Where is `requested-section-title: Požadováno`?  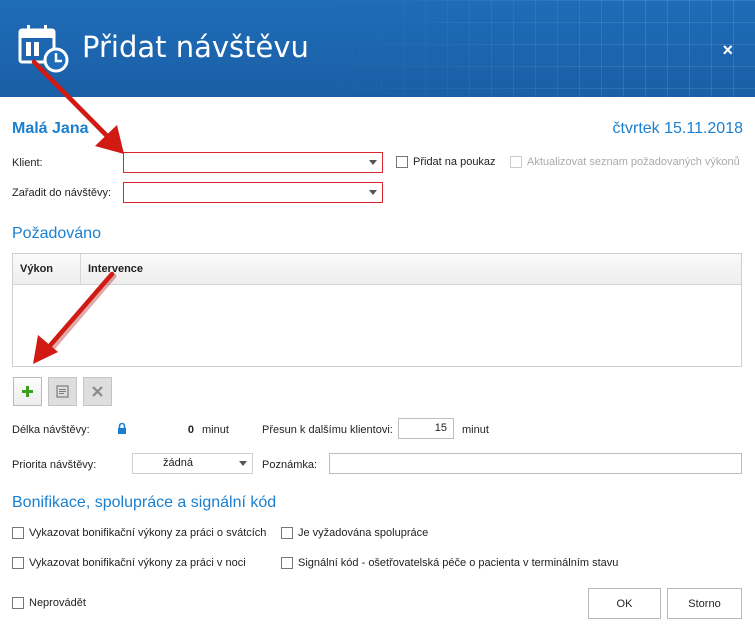 requested-section-title: Požadováno is located at coordinates (56, 233).